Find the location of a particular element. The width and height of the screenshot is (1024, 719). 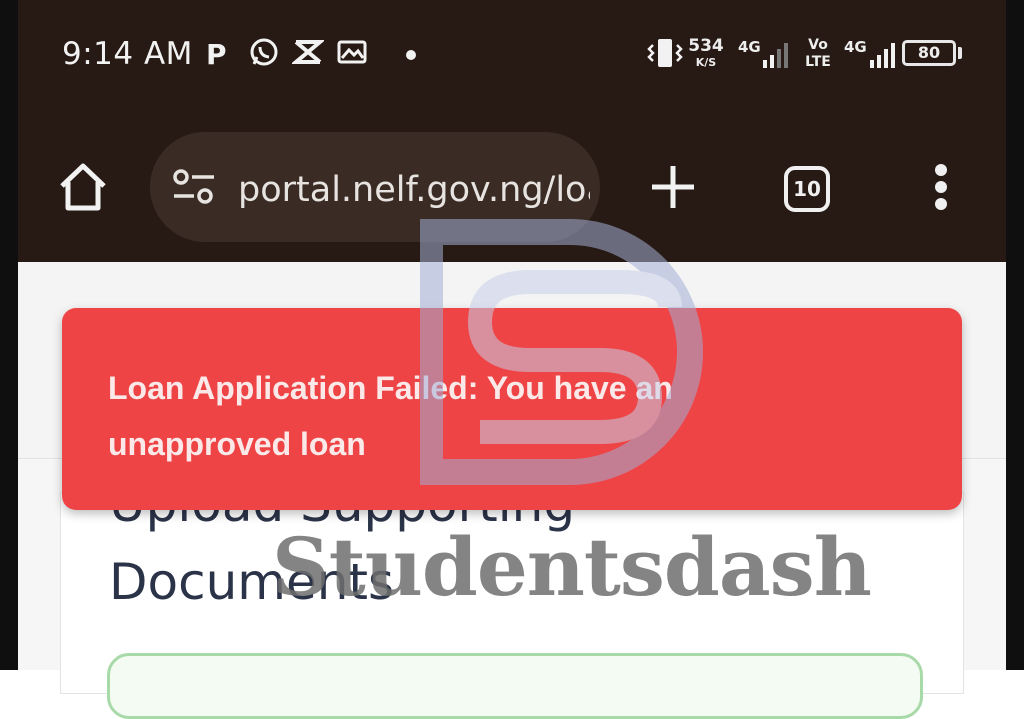

whatsapp-icon is located at coordinates (264, 52).